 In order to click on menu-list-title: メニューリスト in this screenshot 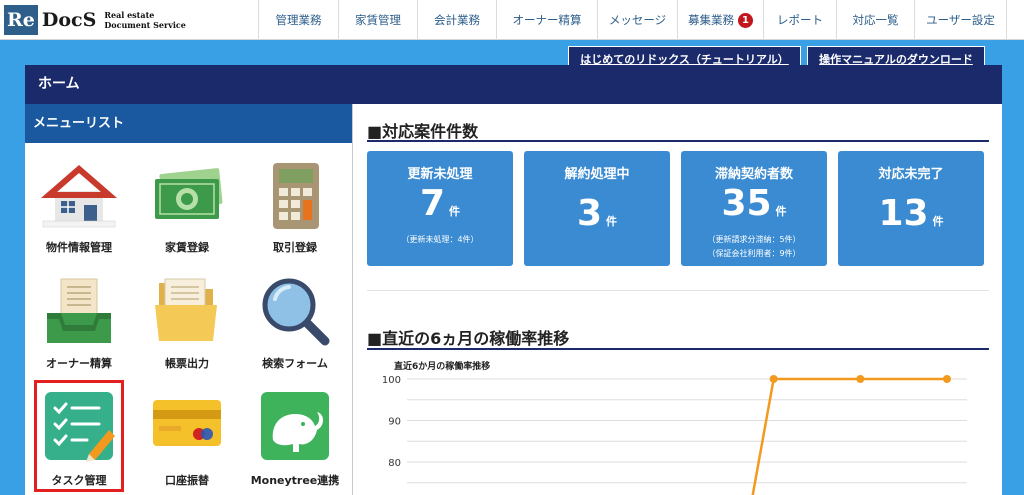, I will do `click(188, 123)`.